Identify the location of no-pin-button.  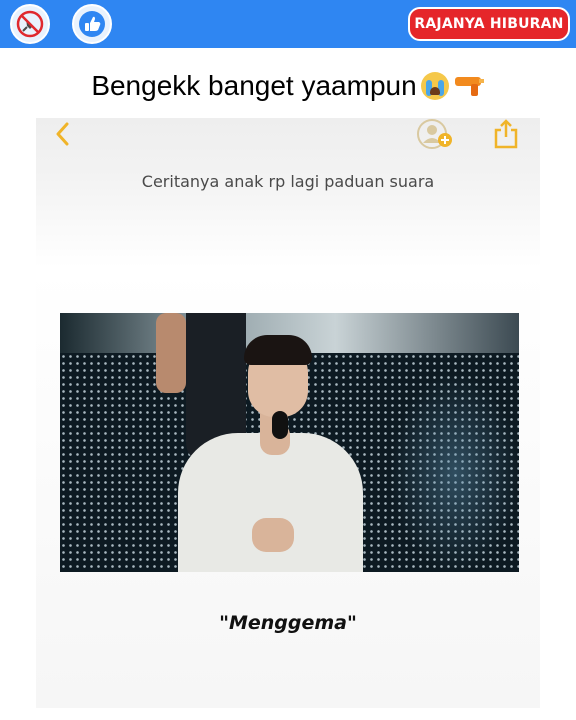
(30, 24).